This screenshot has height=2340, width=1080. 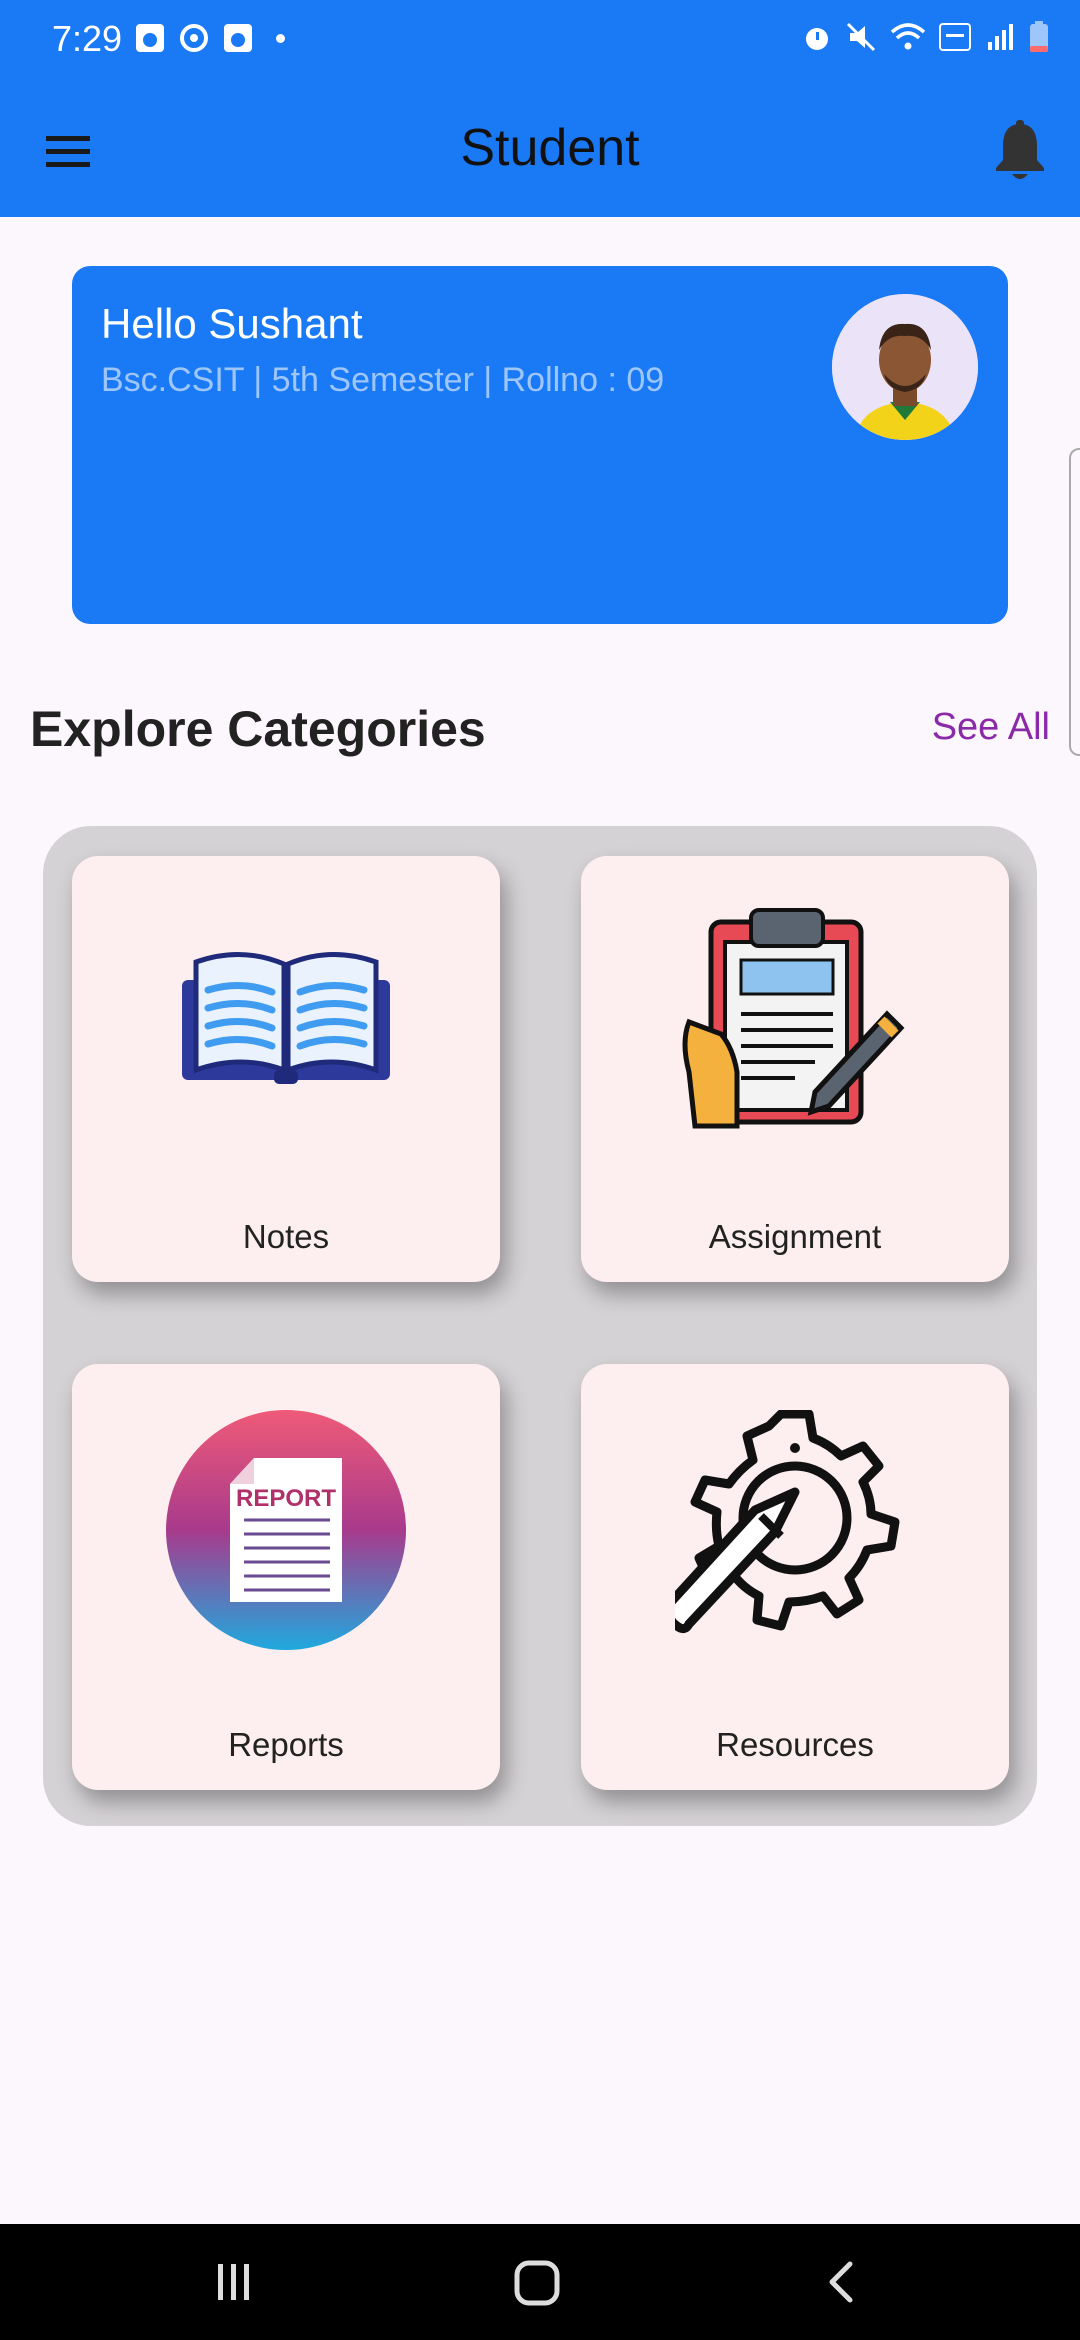 What do you see at coordinates (286, 1018) in the screenshot?
I see `open-book-icon` at bounding box center [286, 1018].